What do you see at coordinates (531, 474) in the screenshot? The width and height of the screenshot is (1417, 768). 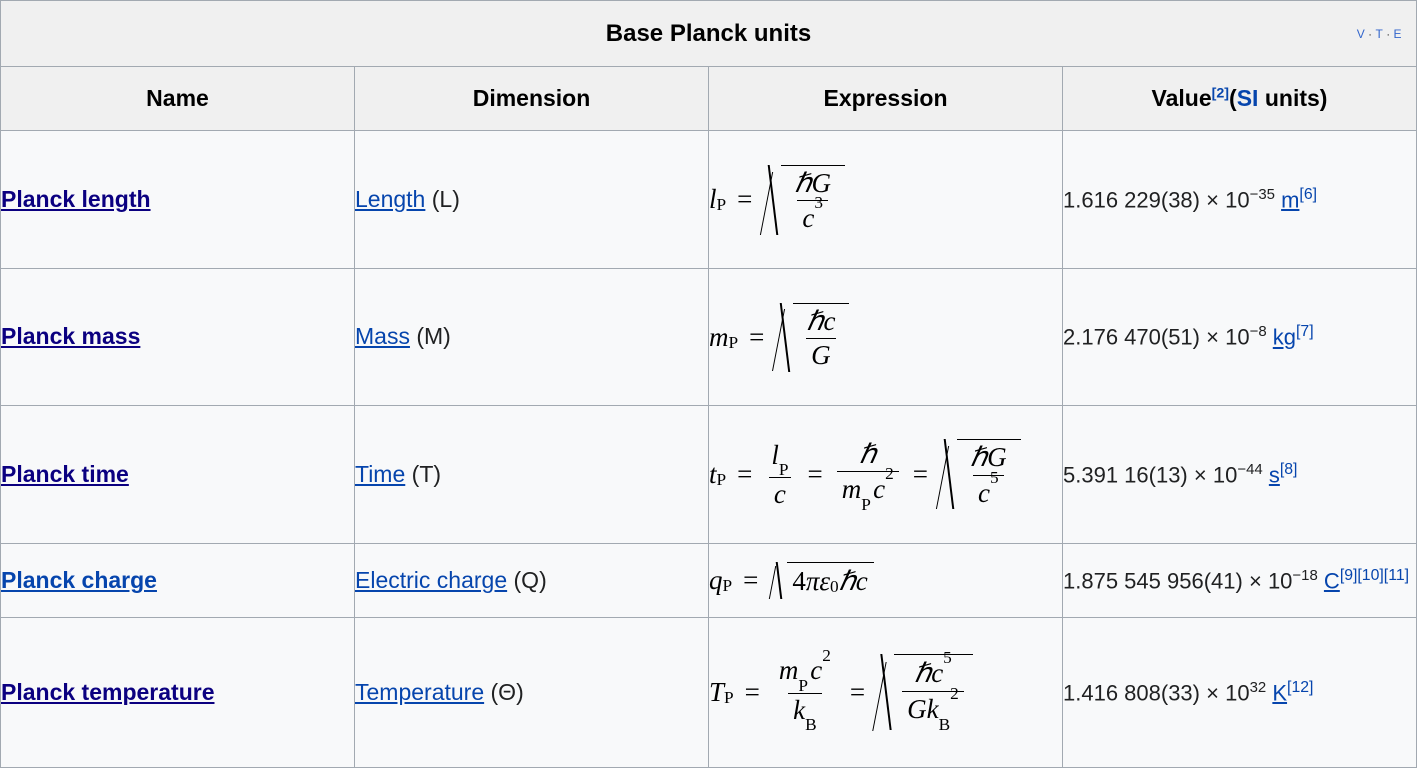 I see `row-dimension-cell: Time (T)` at bounding box center [531, 474].